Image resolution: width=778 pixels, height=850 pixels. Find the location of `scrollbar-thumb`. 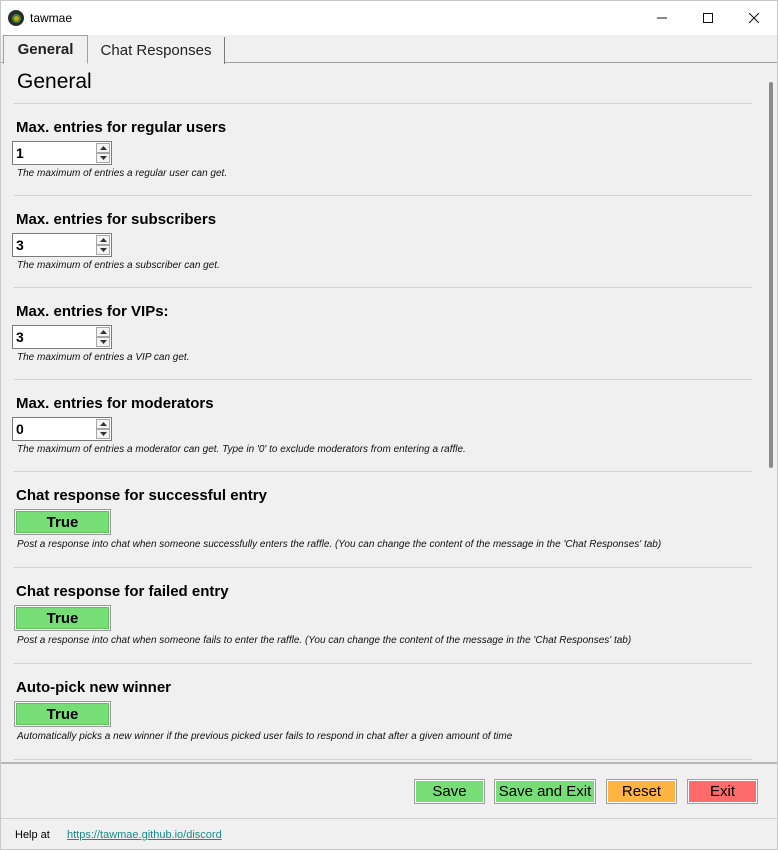

scrollbar-thumb is located at coordinates (771, 275).